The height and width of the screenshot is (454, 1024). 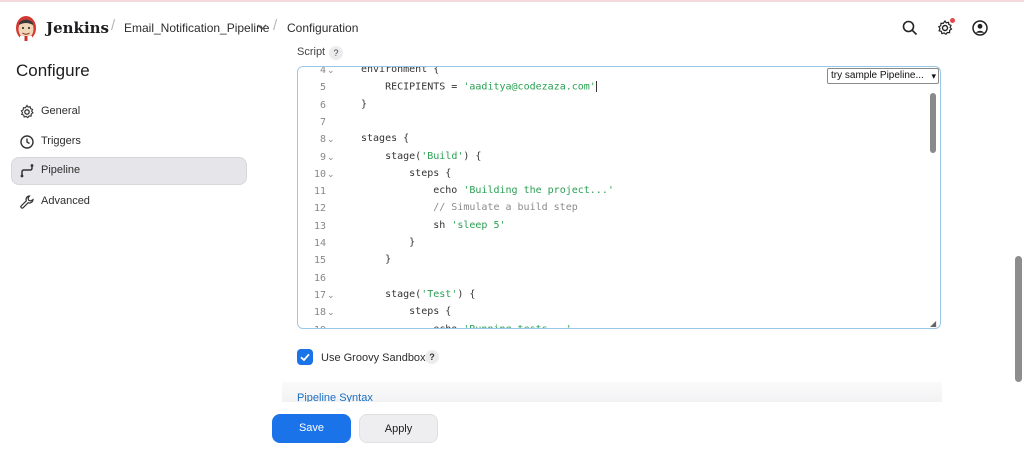 What do you see at coordinates (433, 225) in the screenshot?
I see `code-text: sh 'sleep 5'` at bounding box center [433, 225].